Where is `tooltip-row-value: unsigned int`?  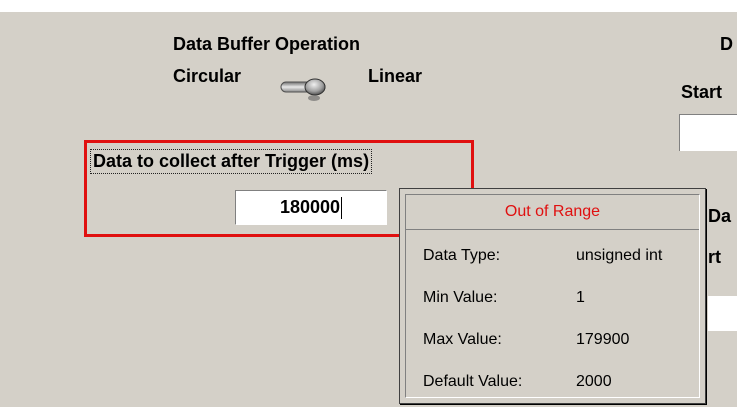 tooltip-row-value: unsigned int is located at coordinates (619, 255).